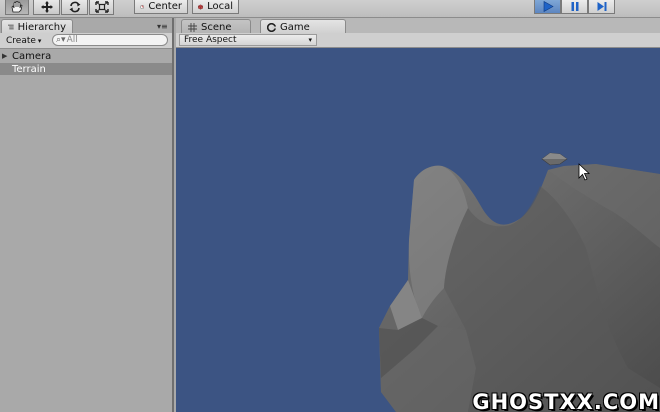  I want to click on search-icon: ⌕▾, so click(61, 40).